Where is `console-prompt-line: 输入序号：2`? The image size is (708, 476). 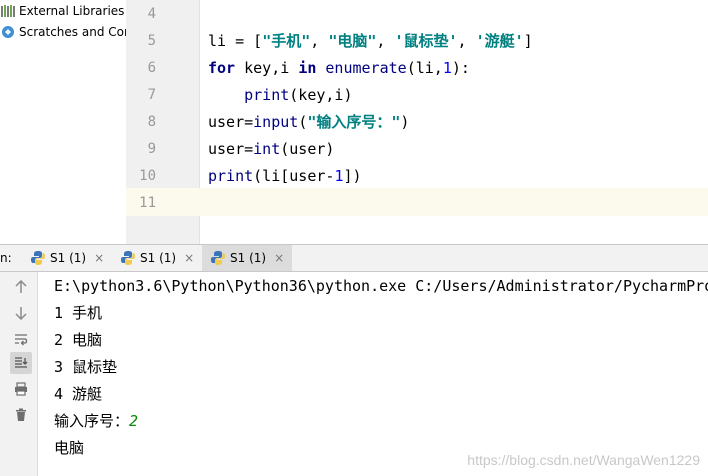 console-prompt-line: 输入序号：2 is located at coordinates (96, 421).